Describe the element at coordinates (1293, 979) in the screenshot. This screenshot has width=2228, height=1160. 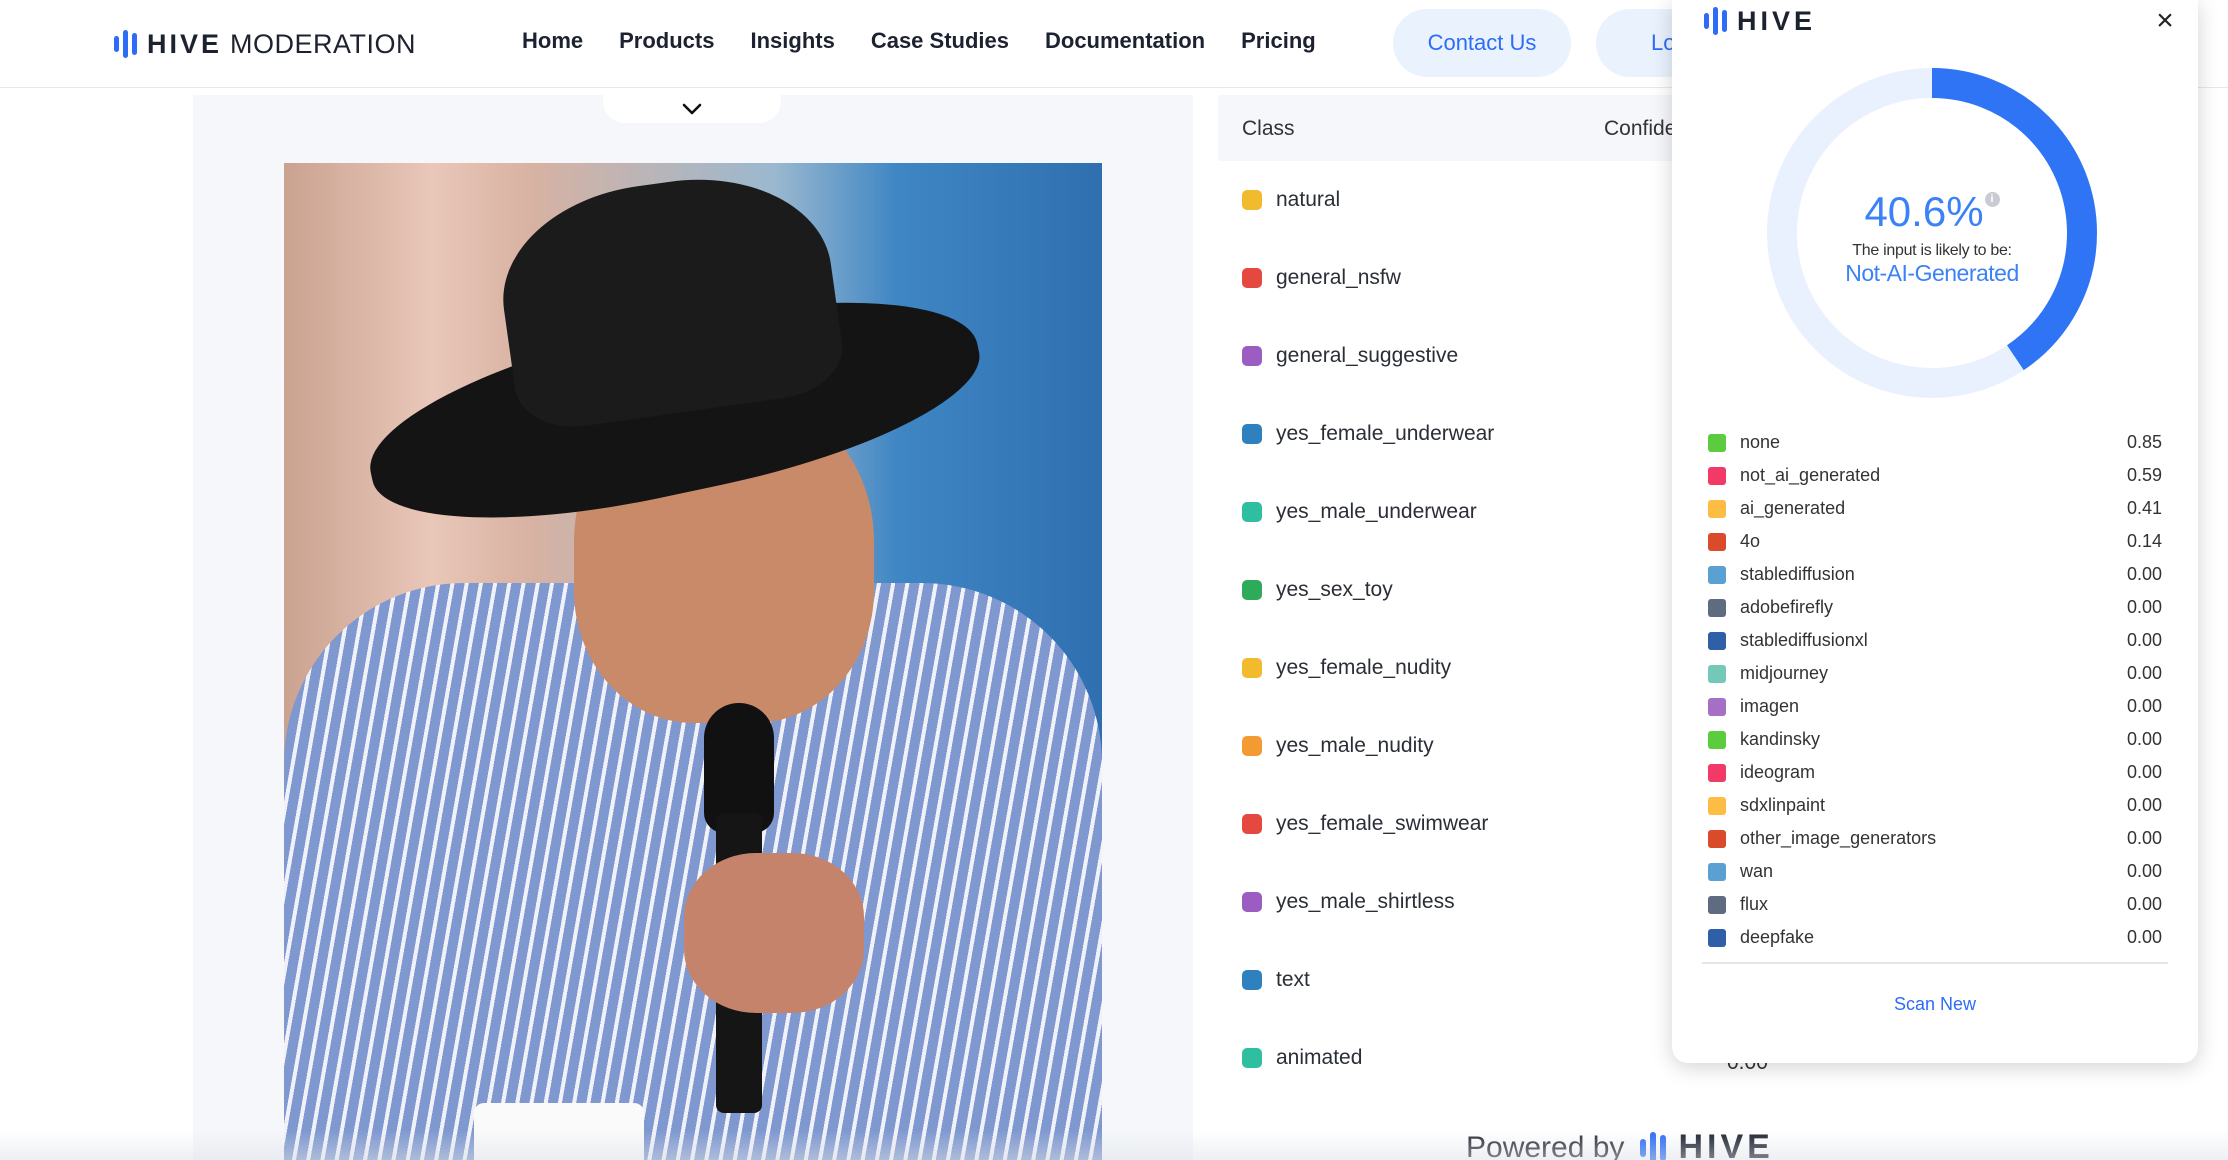
I see `class-label: text` at that location.